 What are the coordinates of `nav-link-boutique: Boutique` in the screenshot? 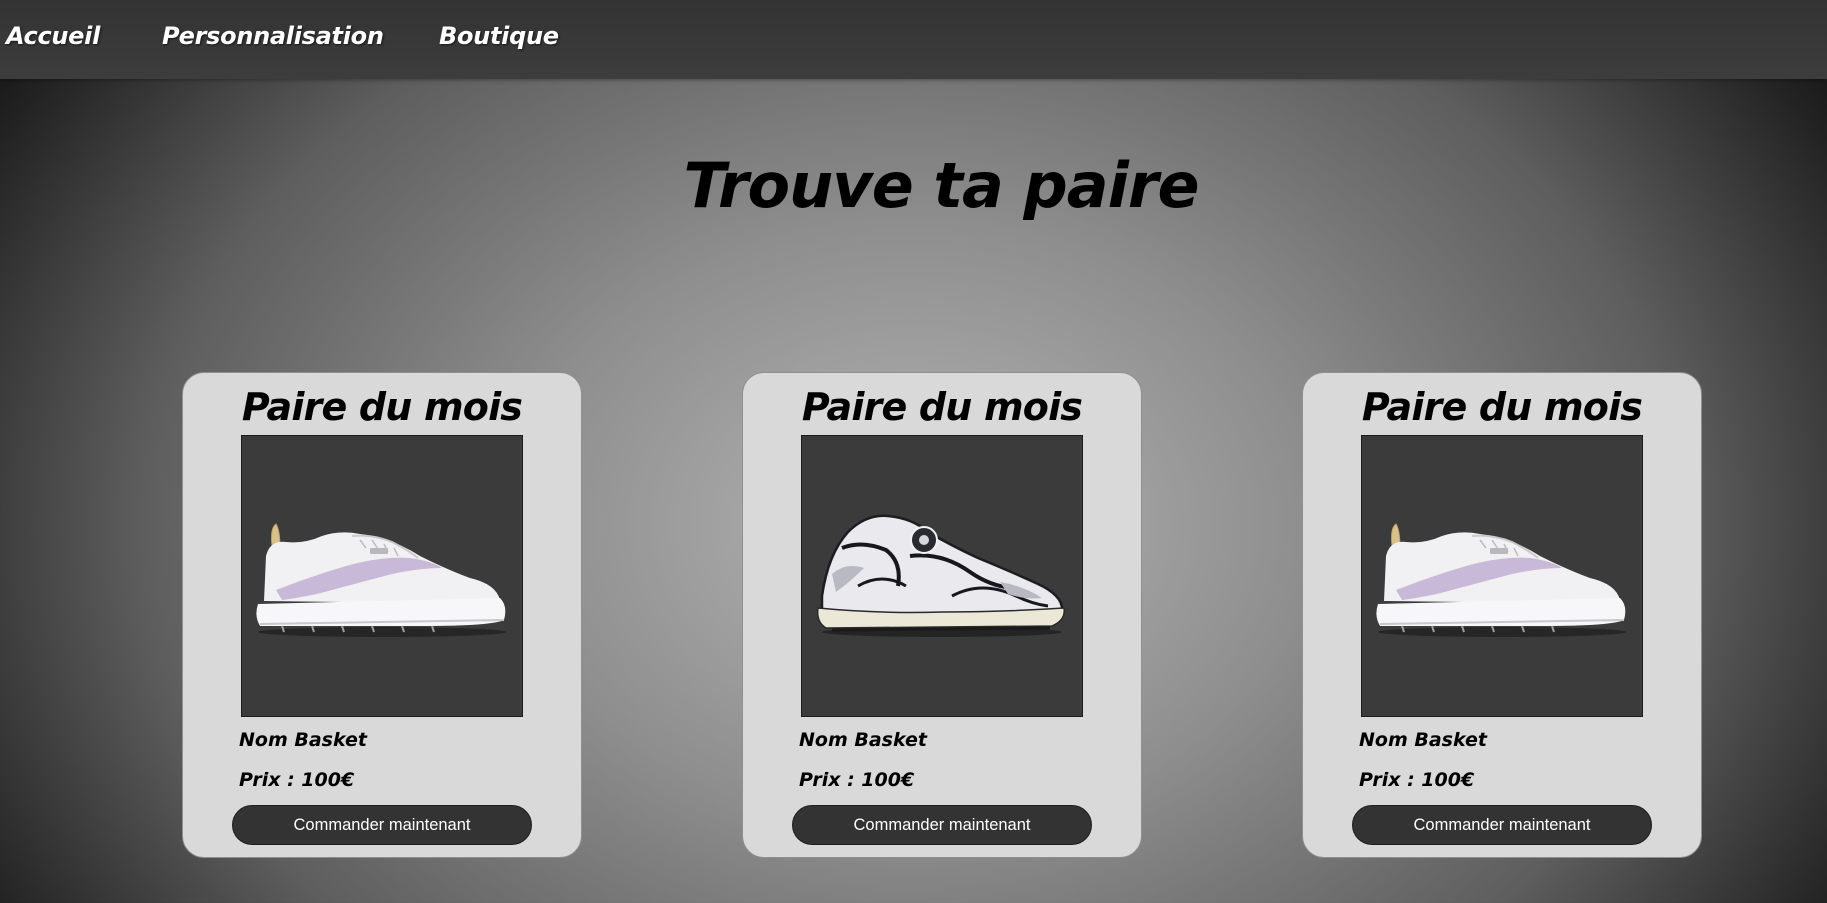 It's located at (499, 36).